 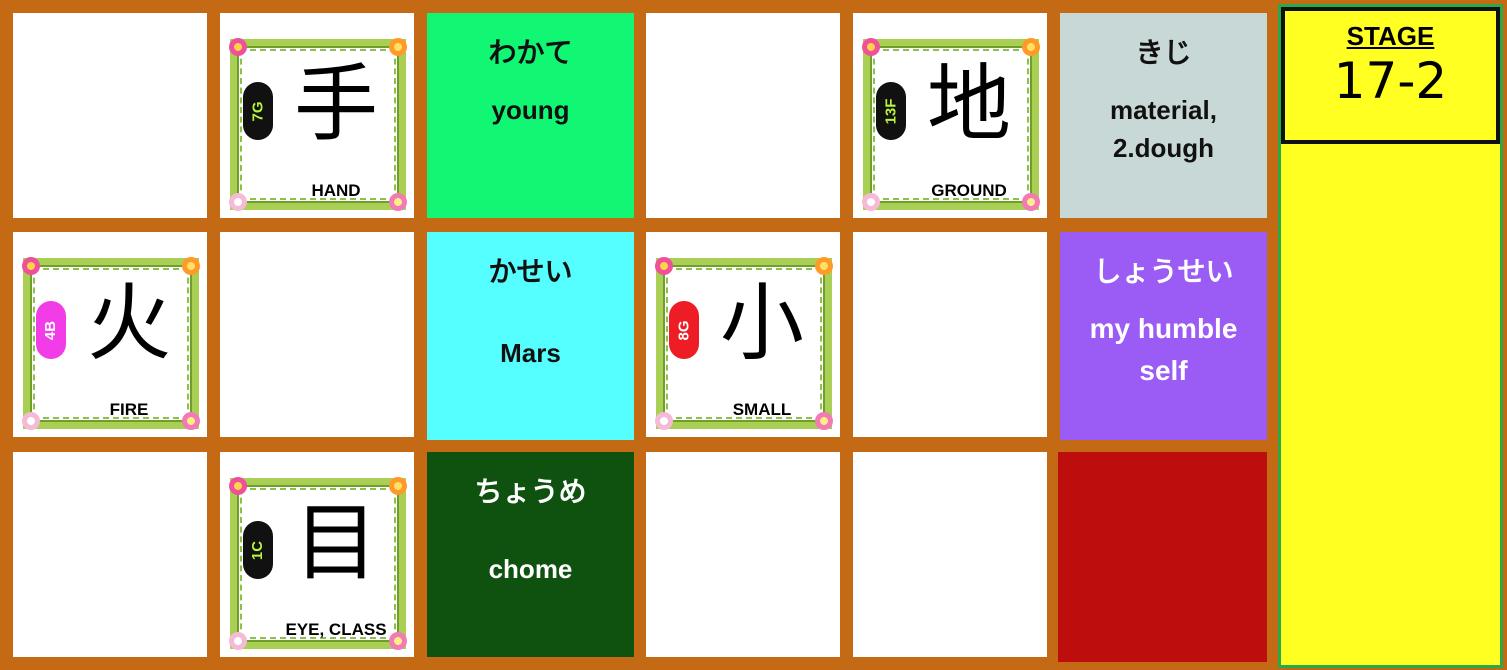 I want to click on bamboo-frame: 13F 地 GROUND, so click(x=951, y=124).